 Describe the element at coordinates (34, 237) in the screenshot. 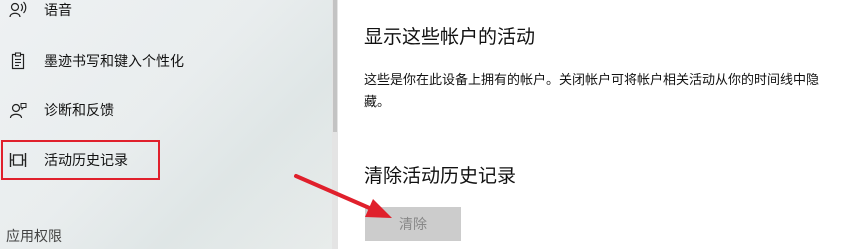

I see `section-label-app-permissions: 应用权限` at that location.